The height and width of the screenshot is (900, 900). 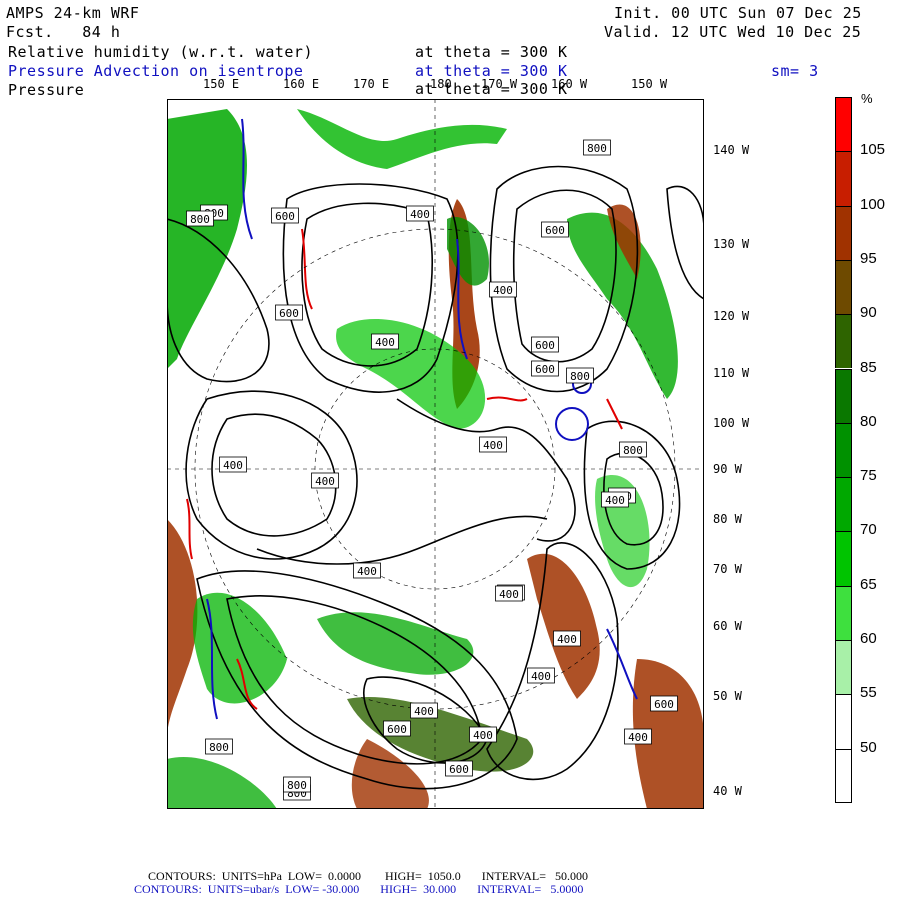 I want to click on valid-time: Valid. 12 UTC Wed 10 Dec 25, so click(x=733, y=32).